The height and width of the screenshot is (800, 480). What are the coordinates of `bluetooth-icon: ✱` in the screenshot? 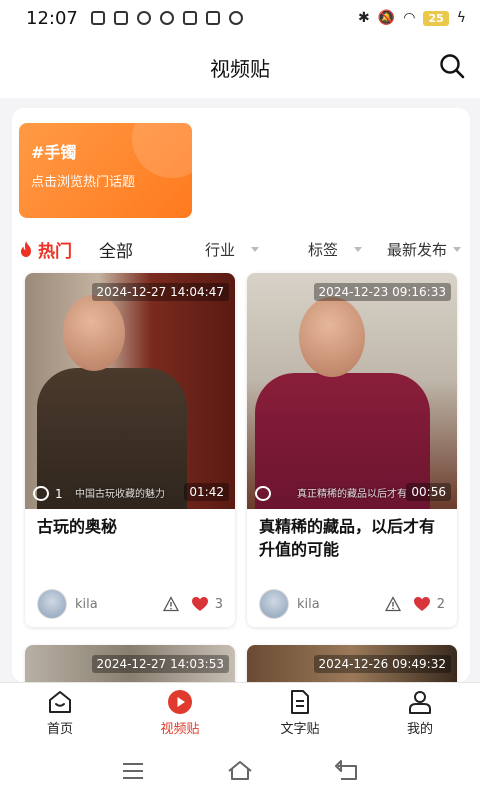 It's located at (364, 18).